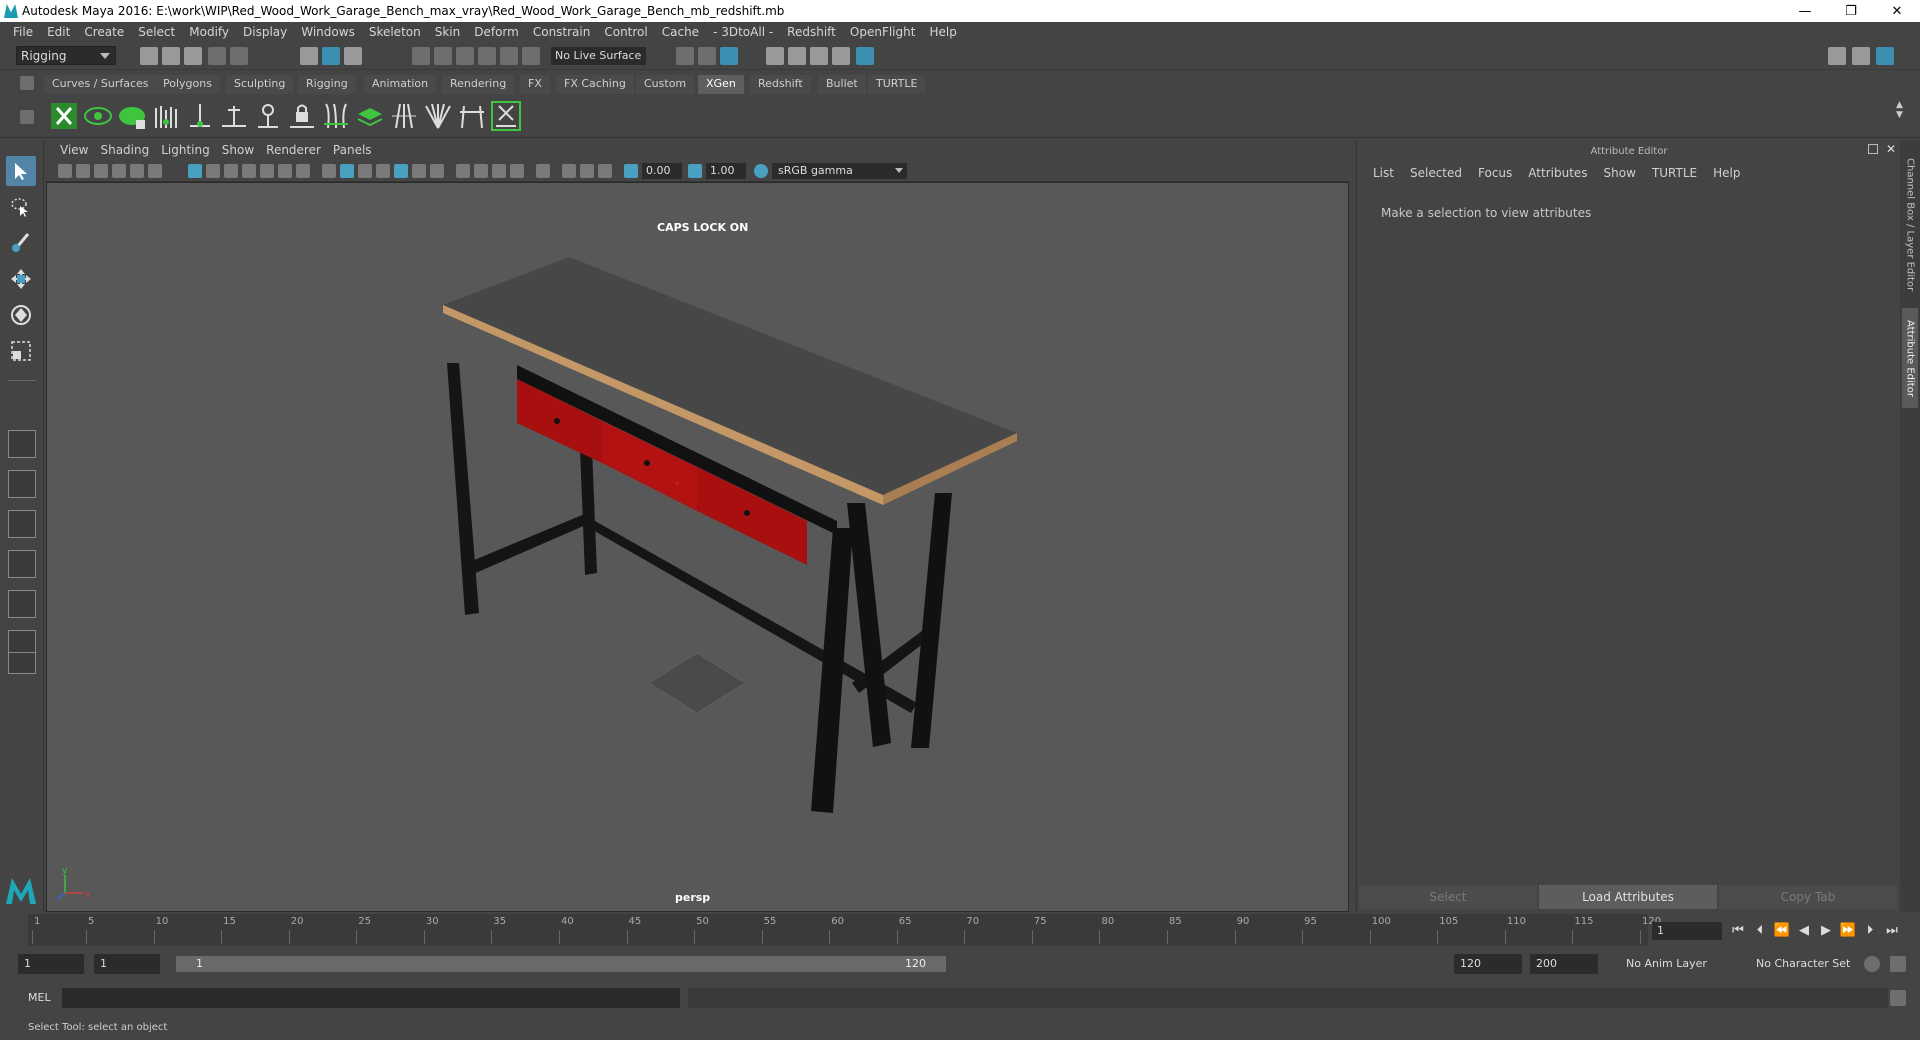 This screenshot has height=1040, width=1920. What do you see at coordinates (166, 116) in the screenshot?
I see `xgen-groom-icon` at bounding box center [166, 116].